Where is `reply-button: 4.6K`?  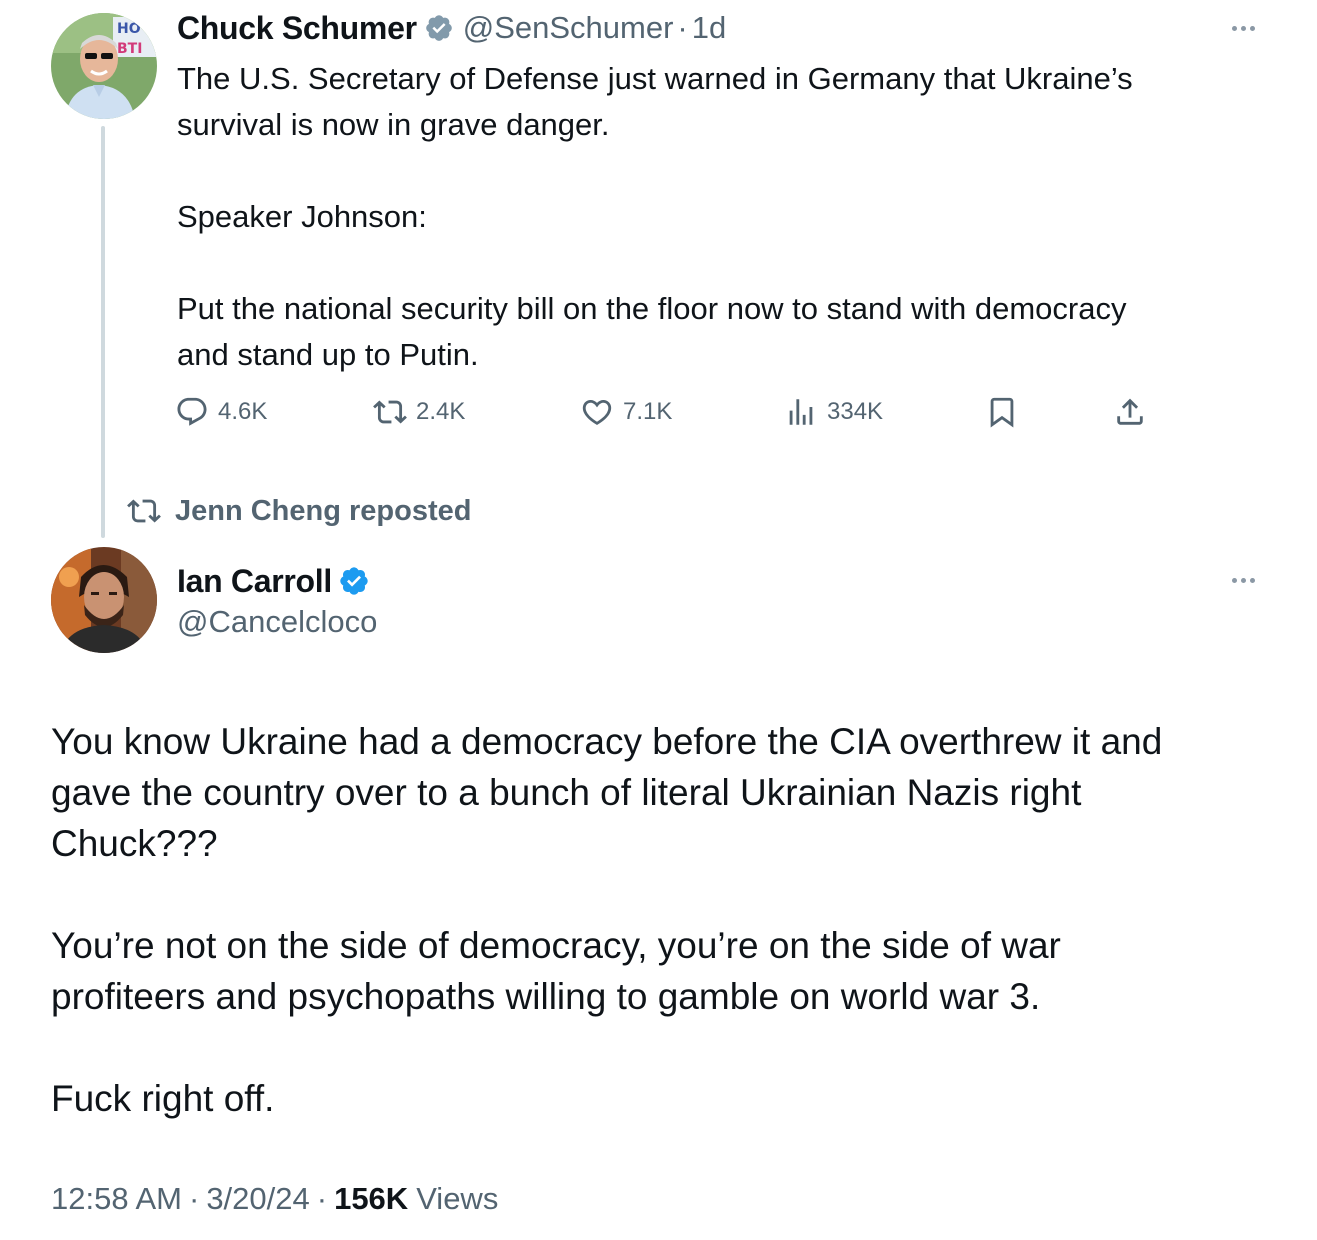
reply-button: 4.6K is located at coordinates (221, 412).